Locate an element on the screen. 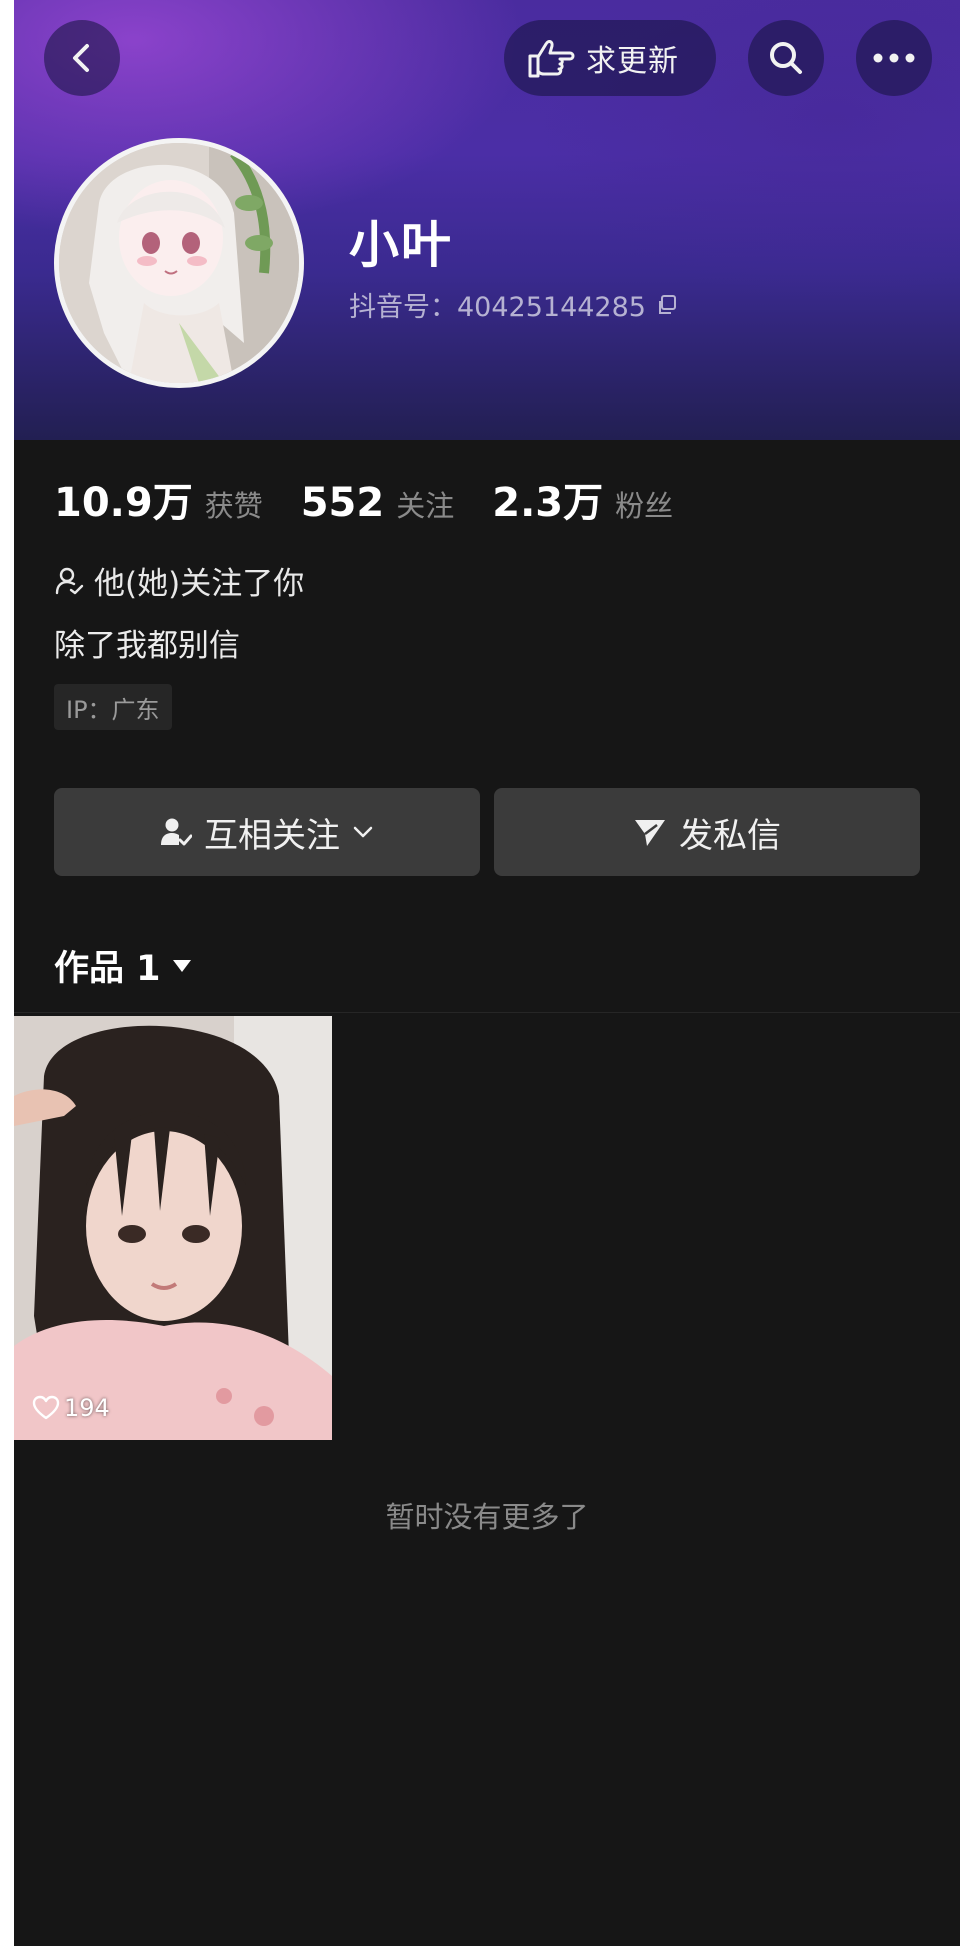 The image size is (960, 1946). profile-name: 小叶 is located at coordinates (401, 245).